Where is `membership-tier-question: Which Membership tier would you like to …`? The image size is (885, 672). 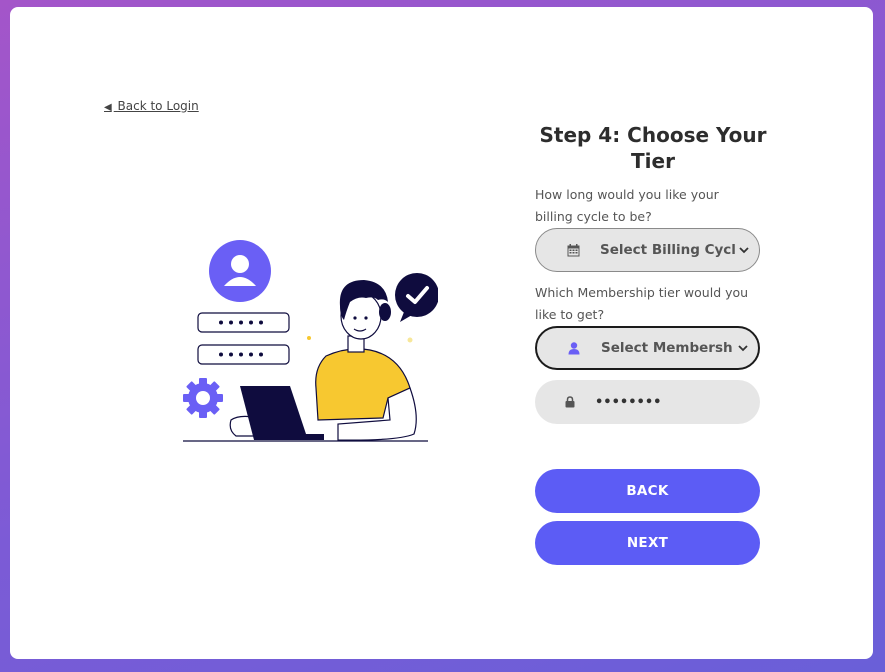
membership-tier-question: Which Membership tier would you like to … is located at coordinates (642, 303).